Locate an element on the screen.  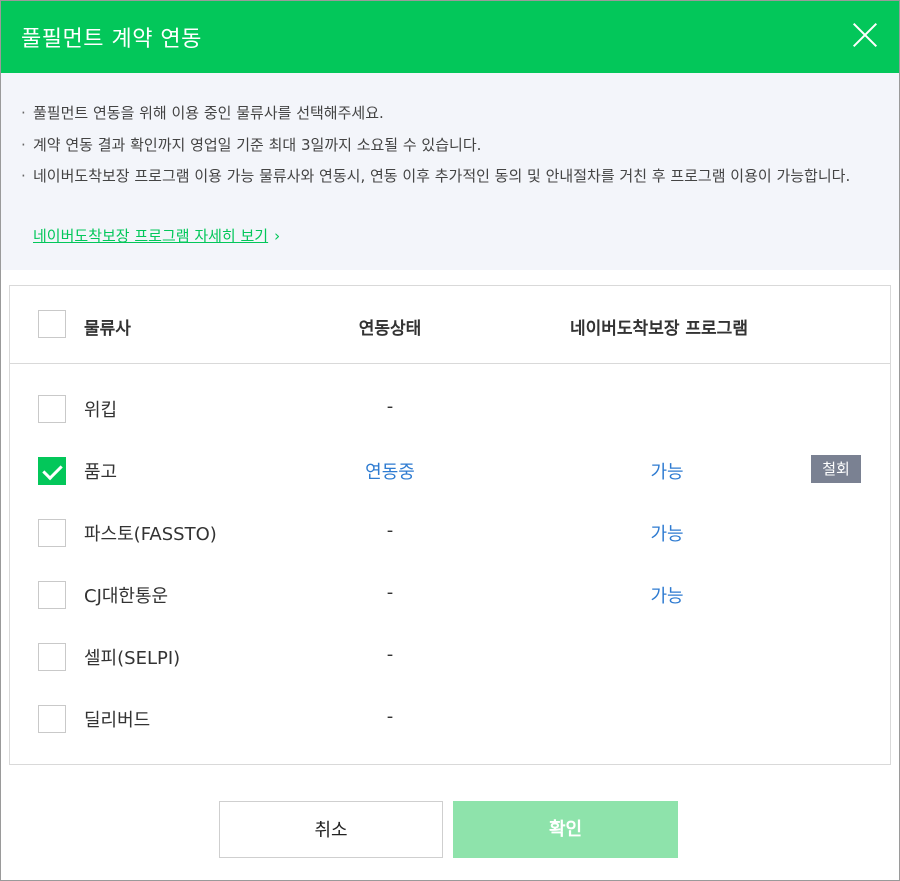
company-name: 셀피(SELPI) is located at coordinates (132, 658).